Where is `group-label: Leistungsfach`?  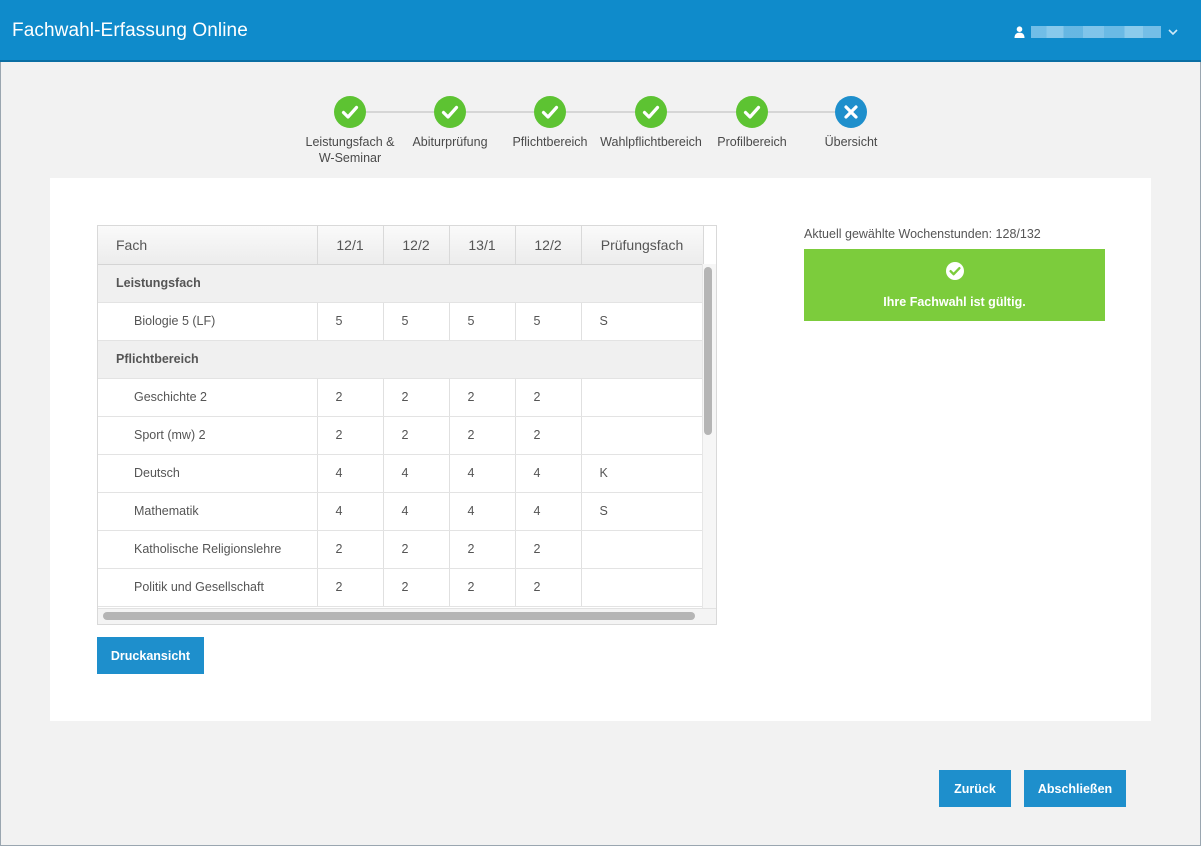
group-label: Leistungsfach is located at coordinates (401, 283).